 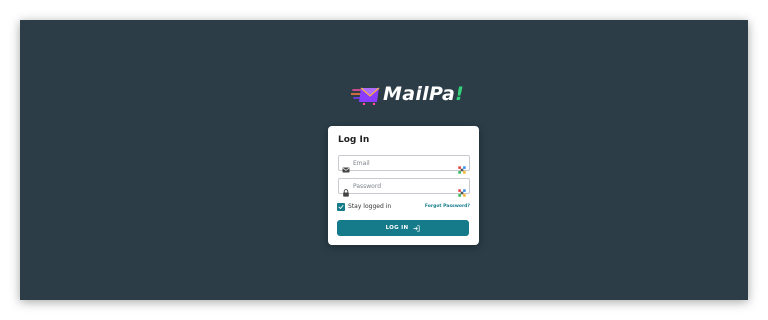 I want to click on login-button-label: LOG IN, so click(x=397, y=228).